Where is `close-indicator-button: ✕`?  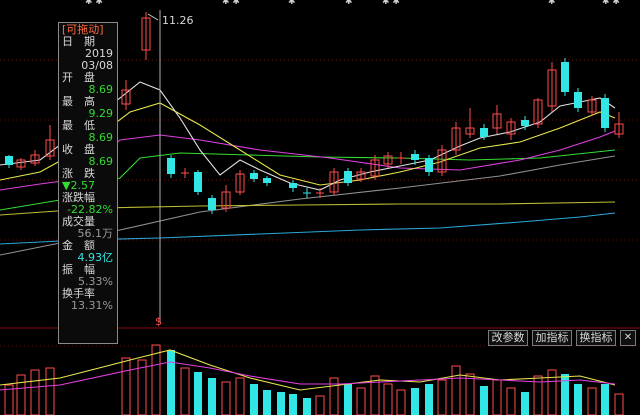
close-indicator-button: ✕ is located at coordinates (628, 338).